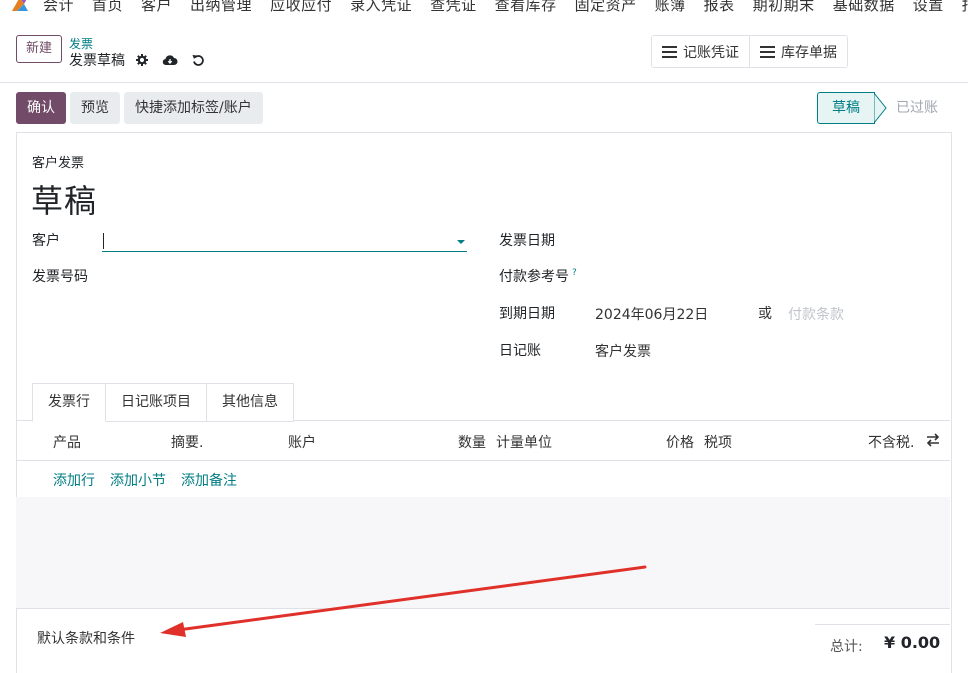 The image size is (968, 673). Describe the element at coordinates (784, 7) in the screenshot. I see `nav-item: 期初期末` at that location.